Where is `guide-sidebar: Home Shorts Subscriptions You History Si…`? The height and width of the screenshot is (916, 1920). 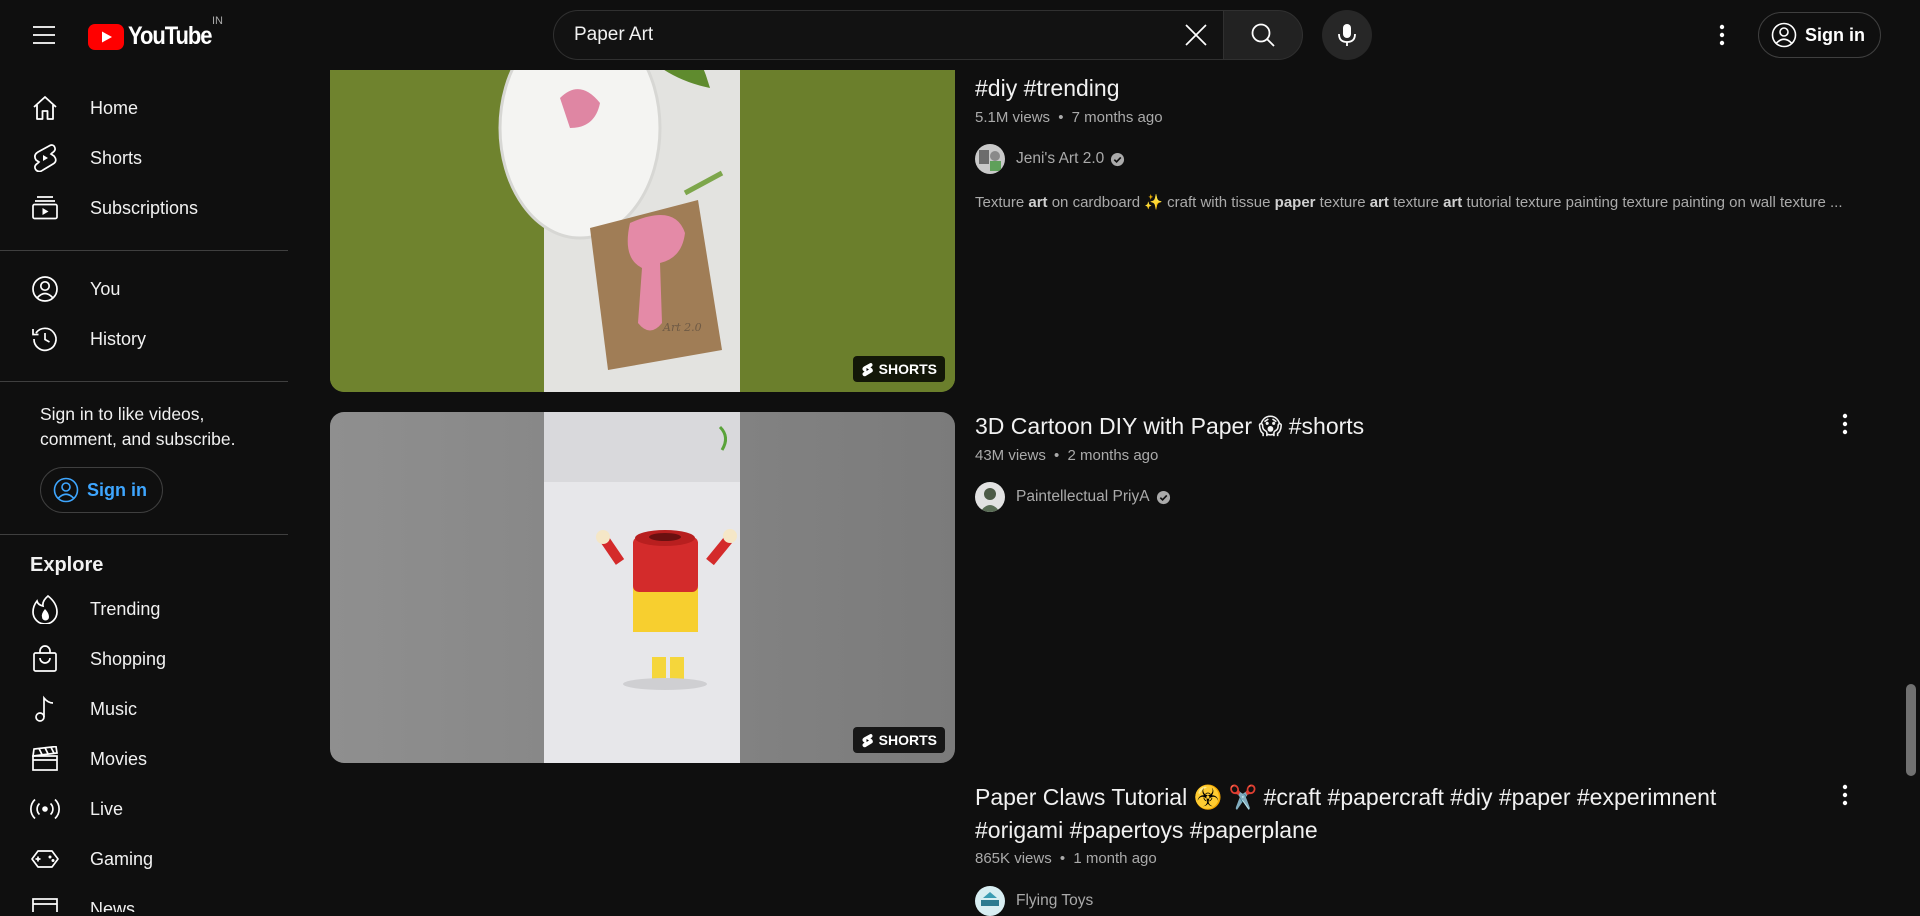
guide-sidebar: Home Shorts Subscriptions You History Si… is located at coordinates (144, 491).